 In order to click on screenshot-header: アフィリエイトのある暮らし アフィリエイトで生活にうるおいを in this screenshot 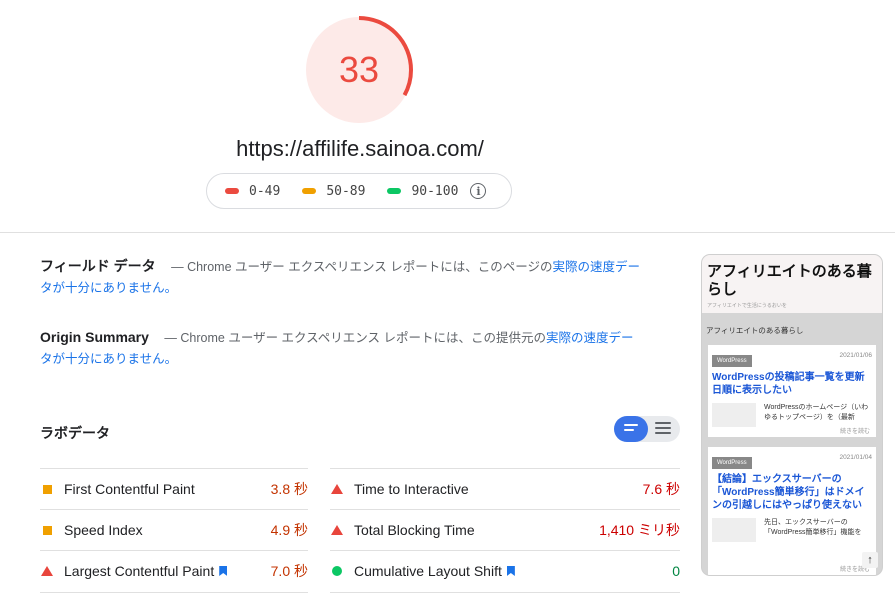, I will do `click(792, 284)`.